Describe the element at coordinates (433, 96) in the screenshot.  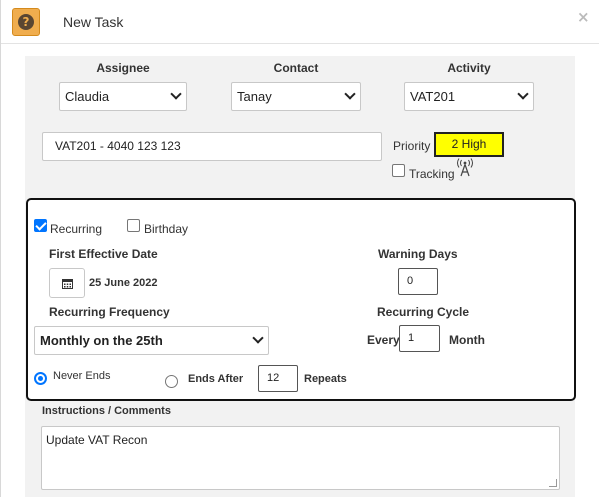
I see `activity-value: VAT201` at that location.